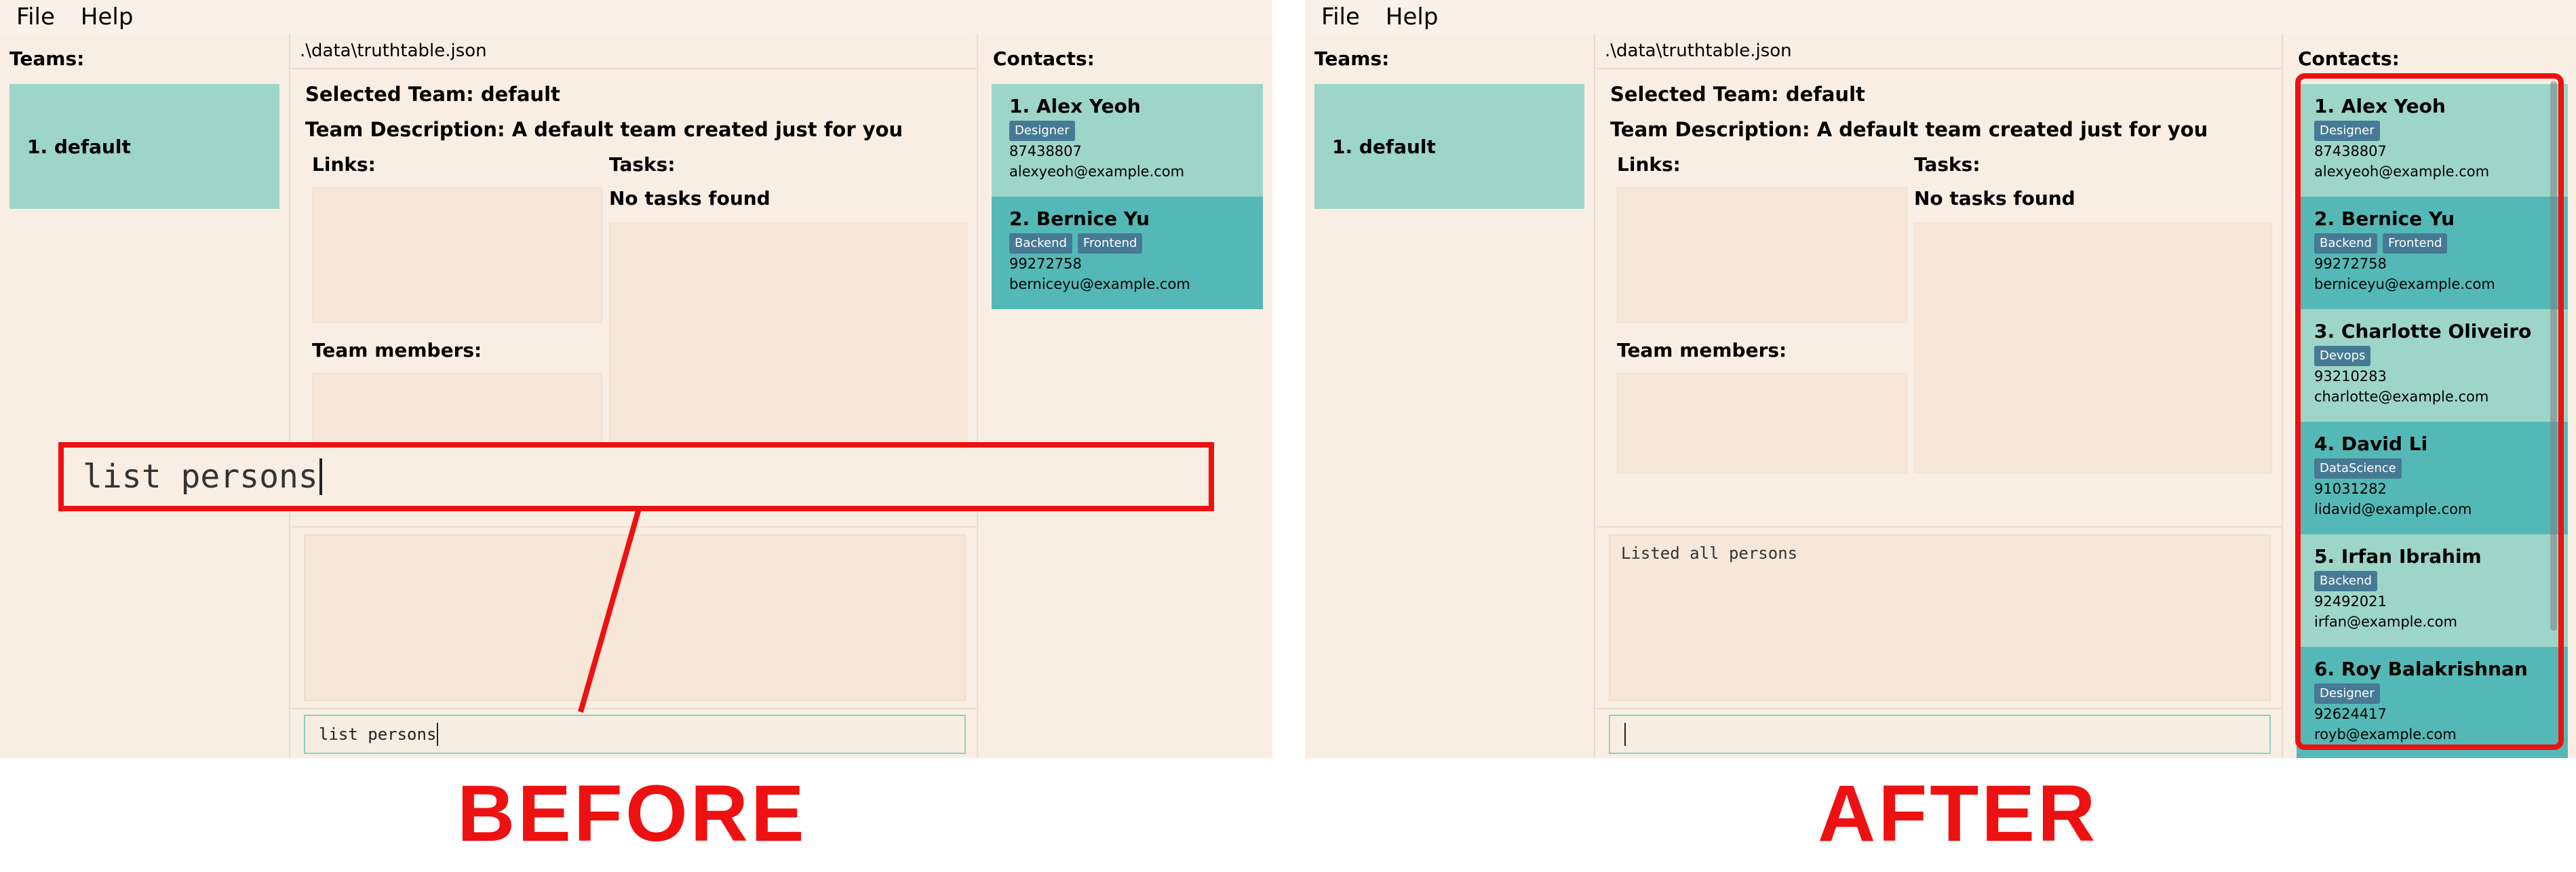 Image resolution: width=2576 pixels, height=872 pixels. I want to click on teams-panel: Teams: 1. default, so click(1450, 396).